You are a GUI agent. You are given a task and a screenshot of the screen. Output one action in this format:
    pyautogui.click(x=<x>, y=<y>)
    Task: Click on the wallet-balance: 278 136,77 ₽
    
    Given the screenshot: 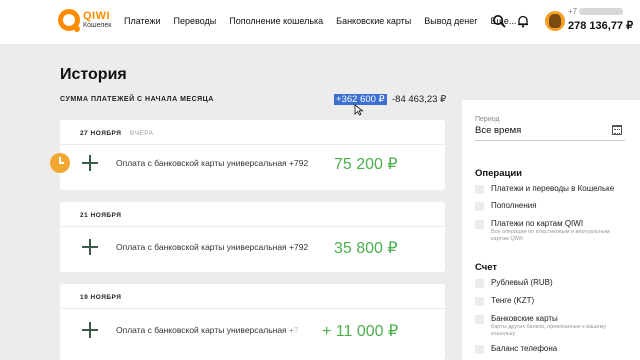 What is the action you would take?
    pyautogui.click(x=600, y=25)
    